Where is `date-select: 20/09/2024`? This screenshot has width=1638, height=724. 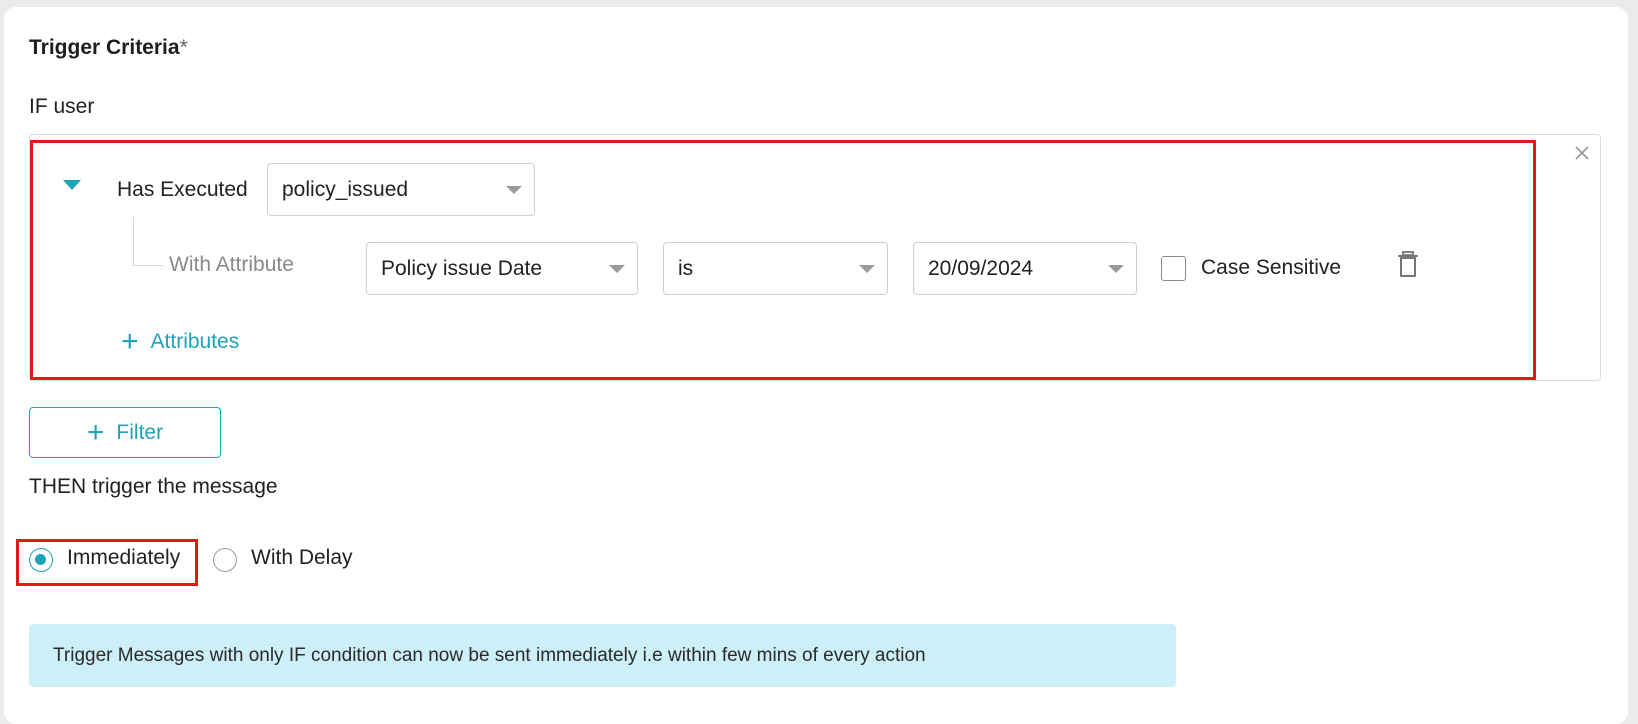 date-select: 20/09/2024 is located at coordinates (1025, 268).